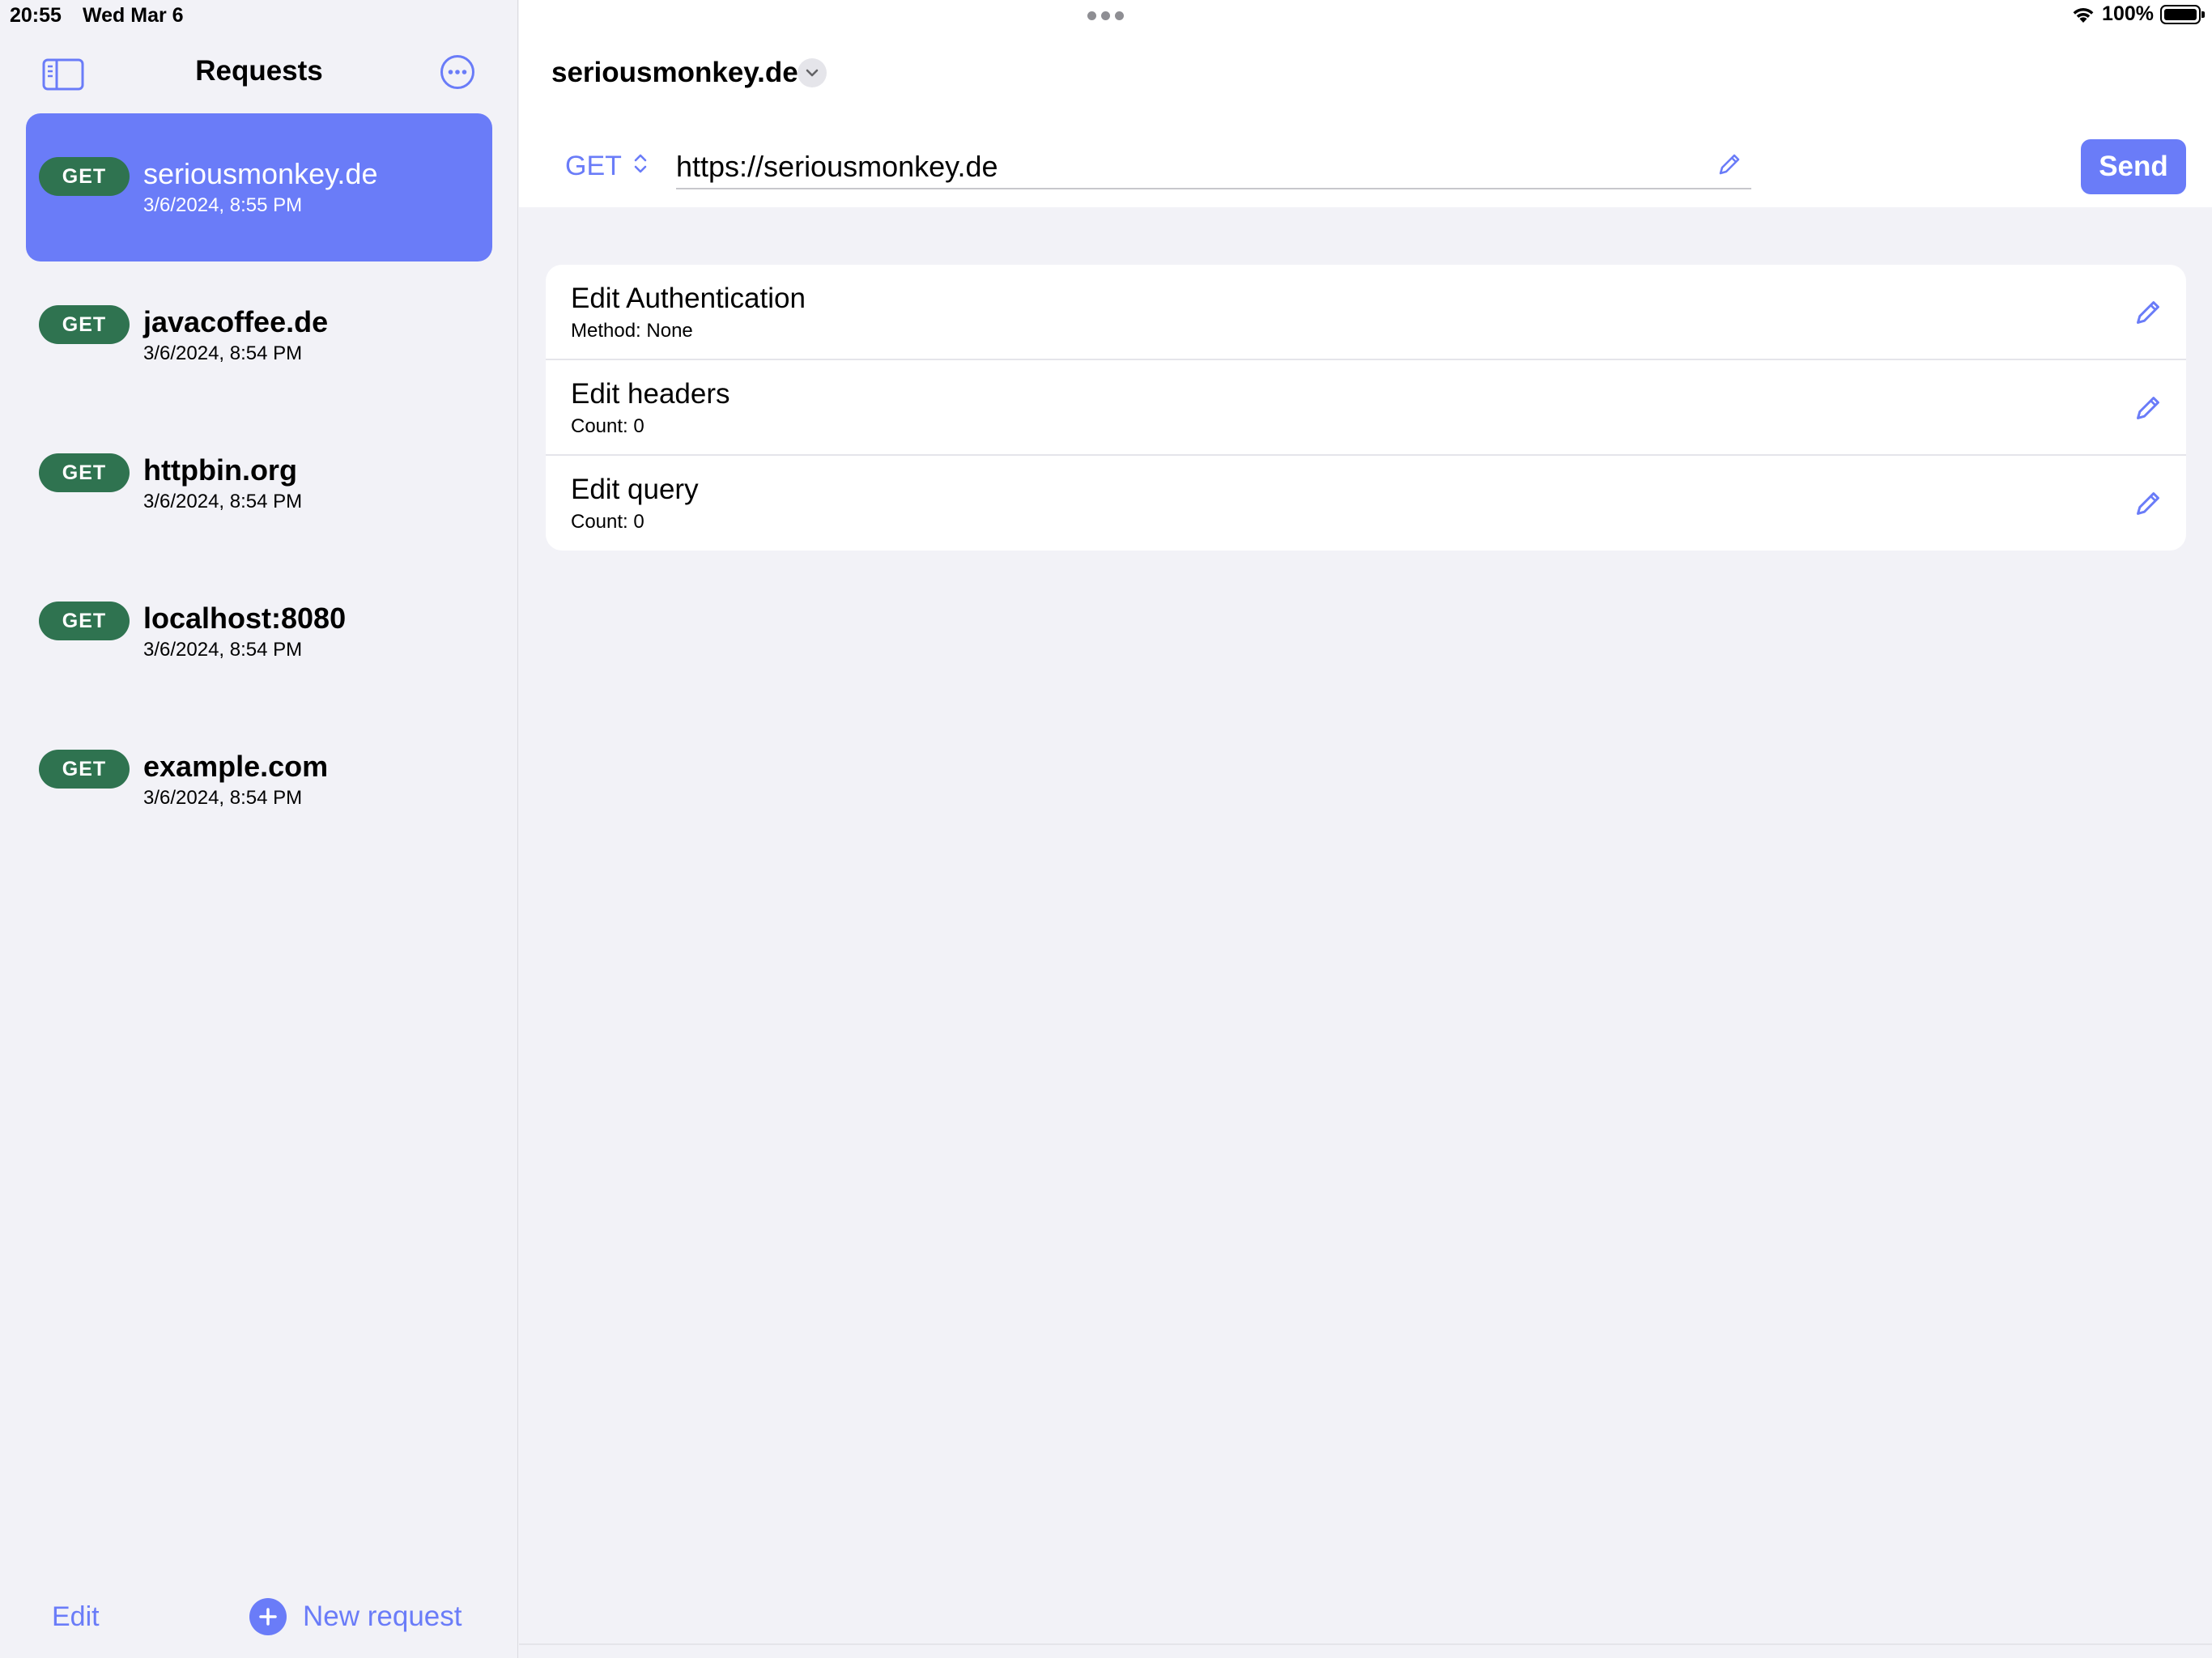  I want to click on multitasking-dots-icon, so click(1105, 15).